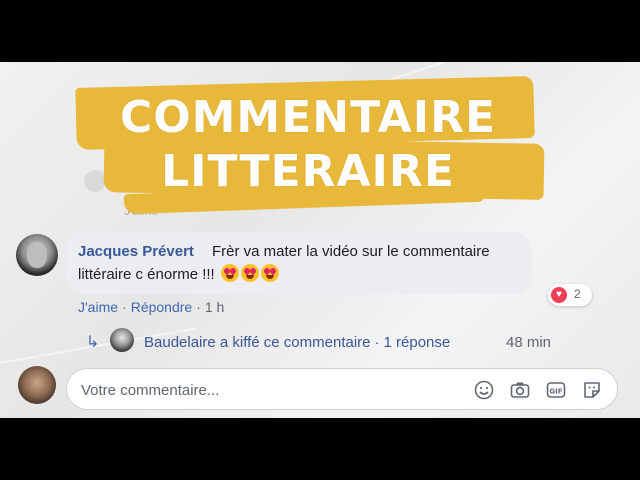 Image resolution: width=640 pixels, height=480 pixels. I want to click on emoji-icon, so click(484, 390).